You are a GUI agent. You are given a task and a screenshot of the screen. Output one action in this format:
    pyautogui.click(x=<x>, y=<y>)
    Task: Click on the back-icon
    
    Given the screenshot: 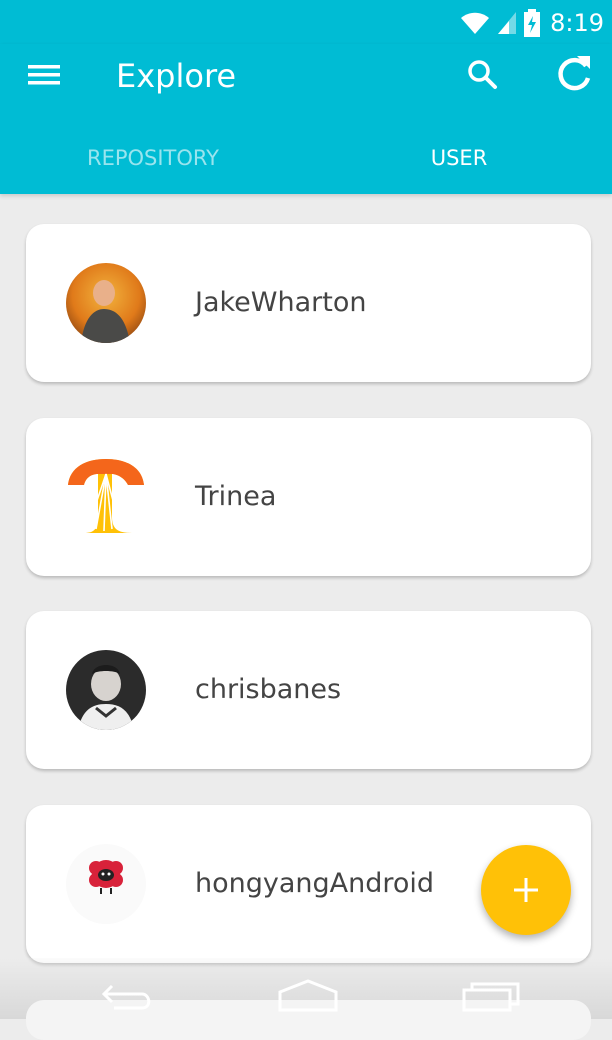 What is the action you would take?
    pyautogui.click(x=128, y=995)
    